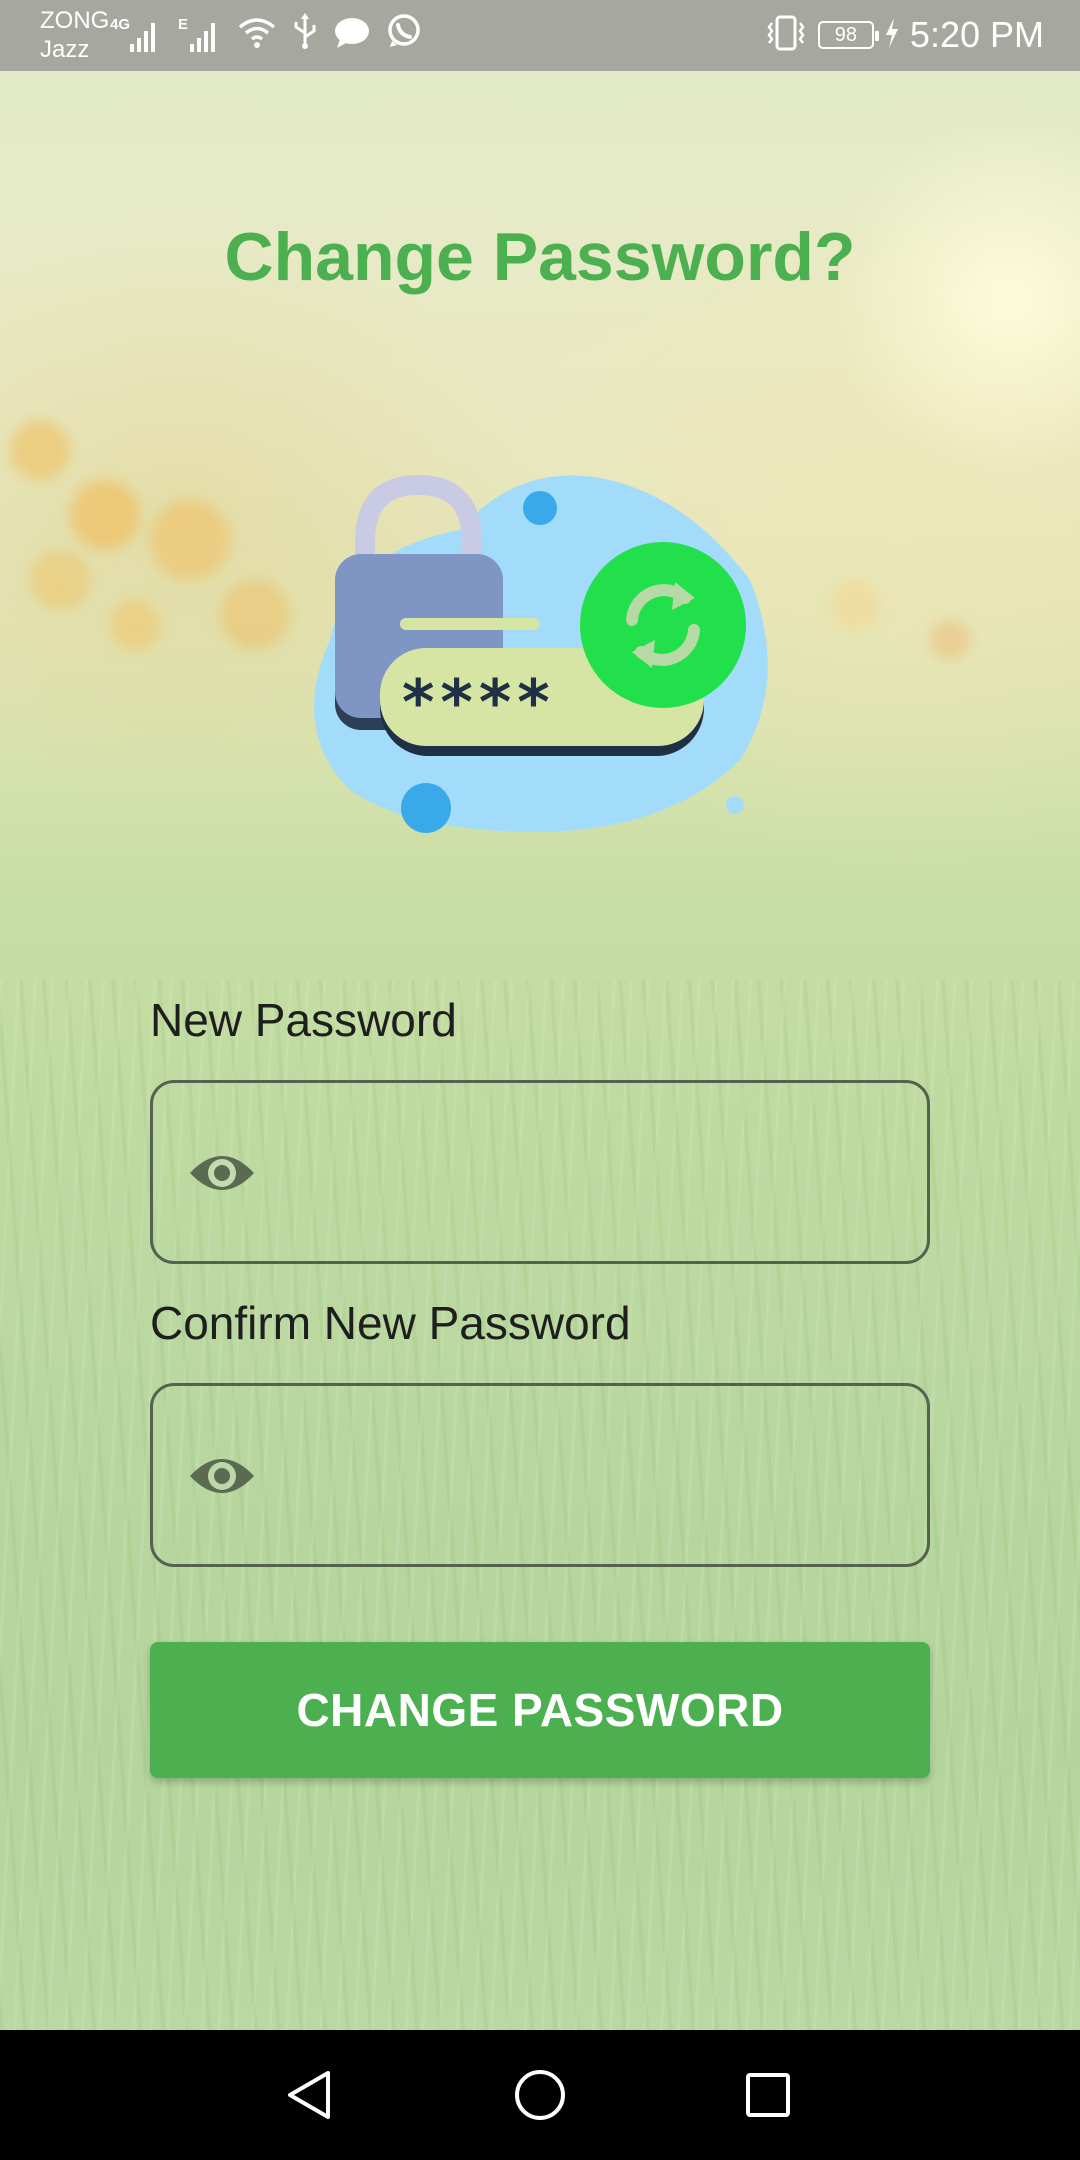 The image size is (1080, 2160). Describe the element at coordinates (303, 1020) in the screenshot. I see `new-password-label: New Password` at that location.